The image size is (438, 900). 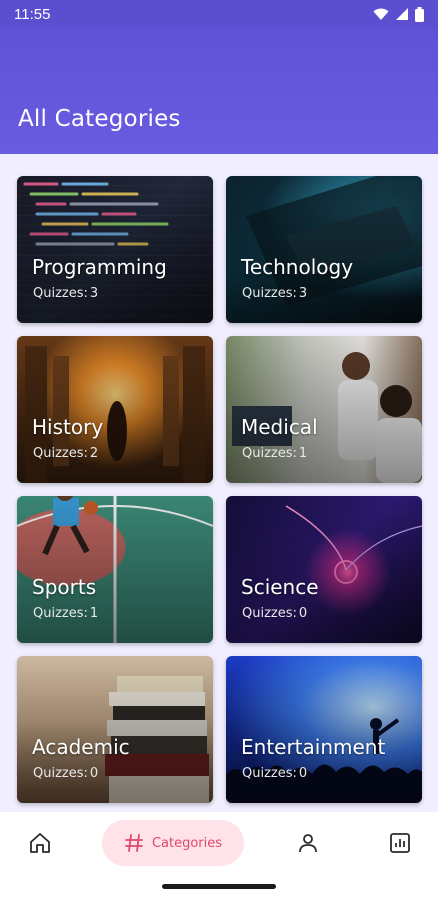 What do you see at coordinates (280, 587) in the screenshot?
I see `category-title: Science` at bounding box center [280, 587].